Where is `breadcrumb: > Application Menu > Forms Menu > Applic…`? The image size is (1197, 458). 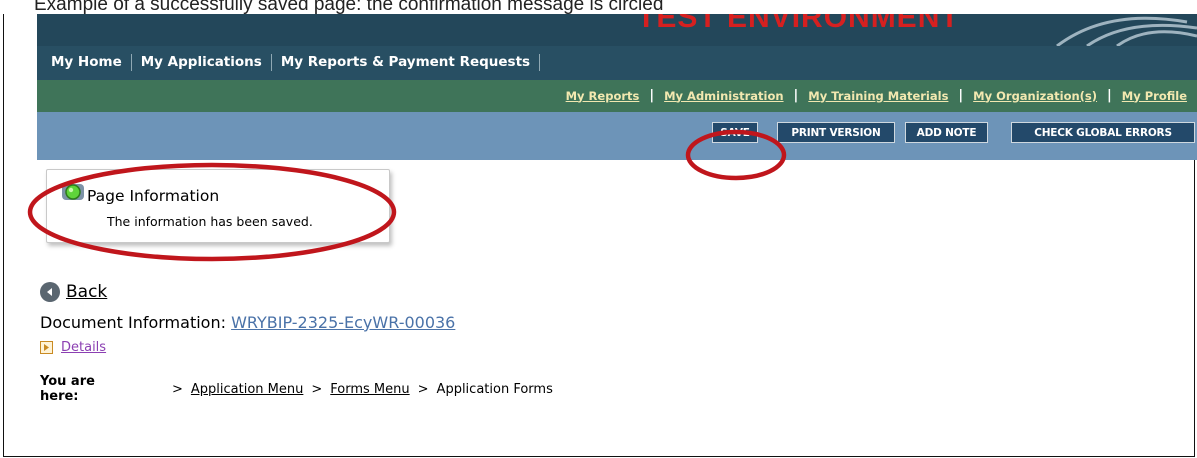 breadcrumb: > Application Menu > Forms Menu > Applic… is located at coordinates (362, 389).